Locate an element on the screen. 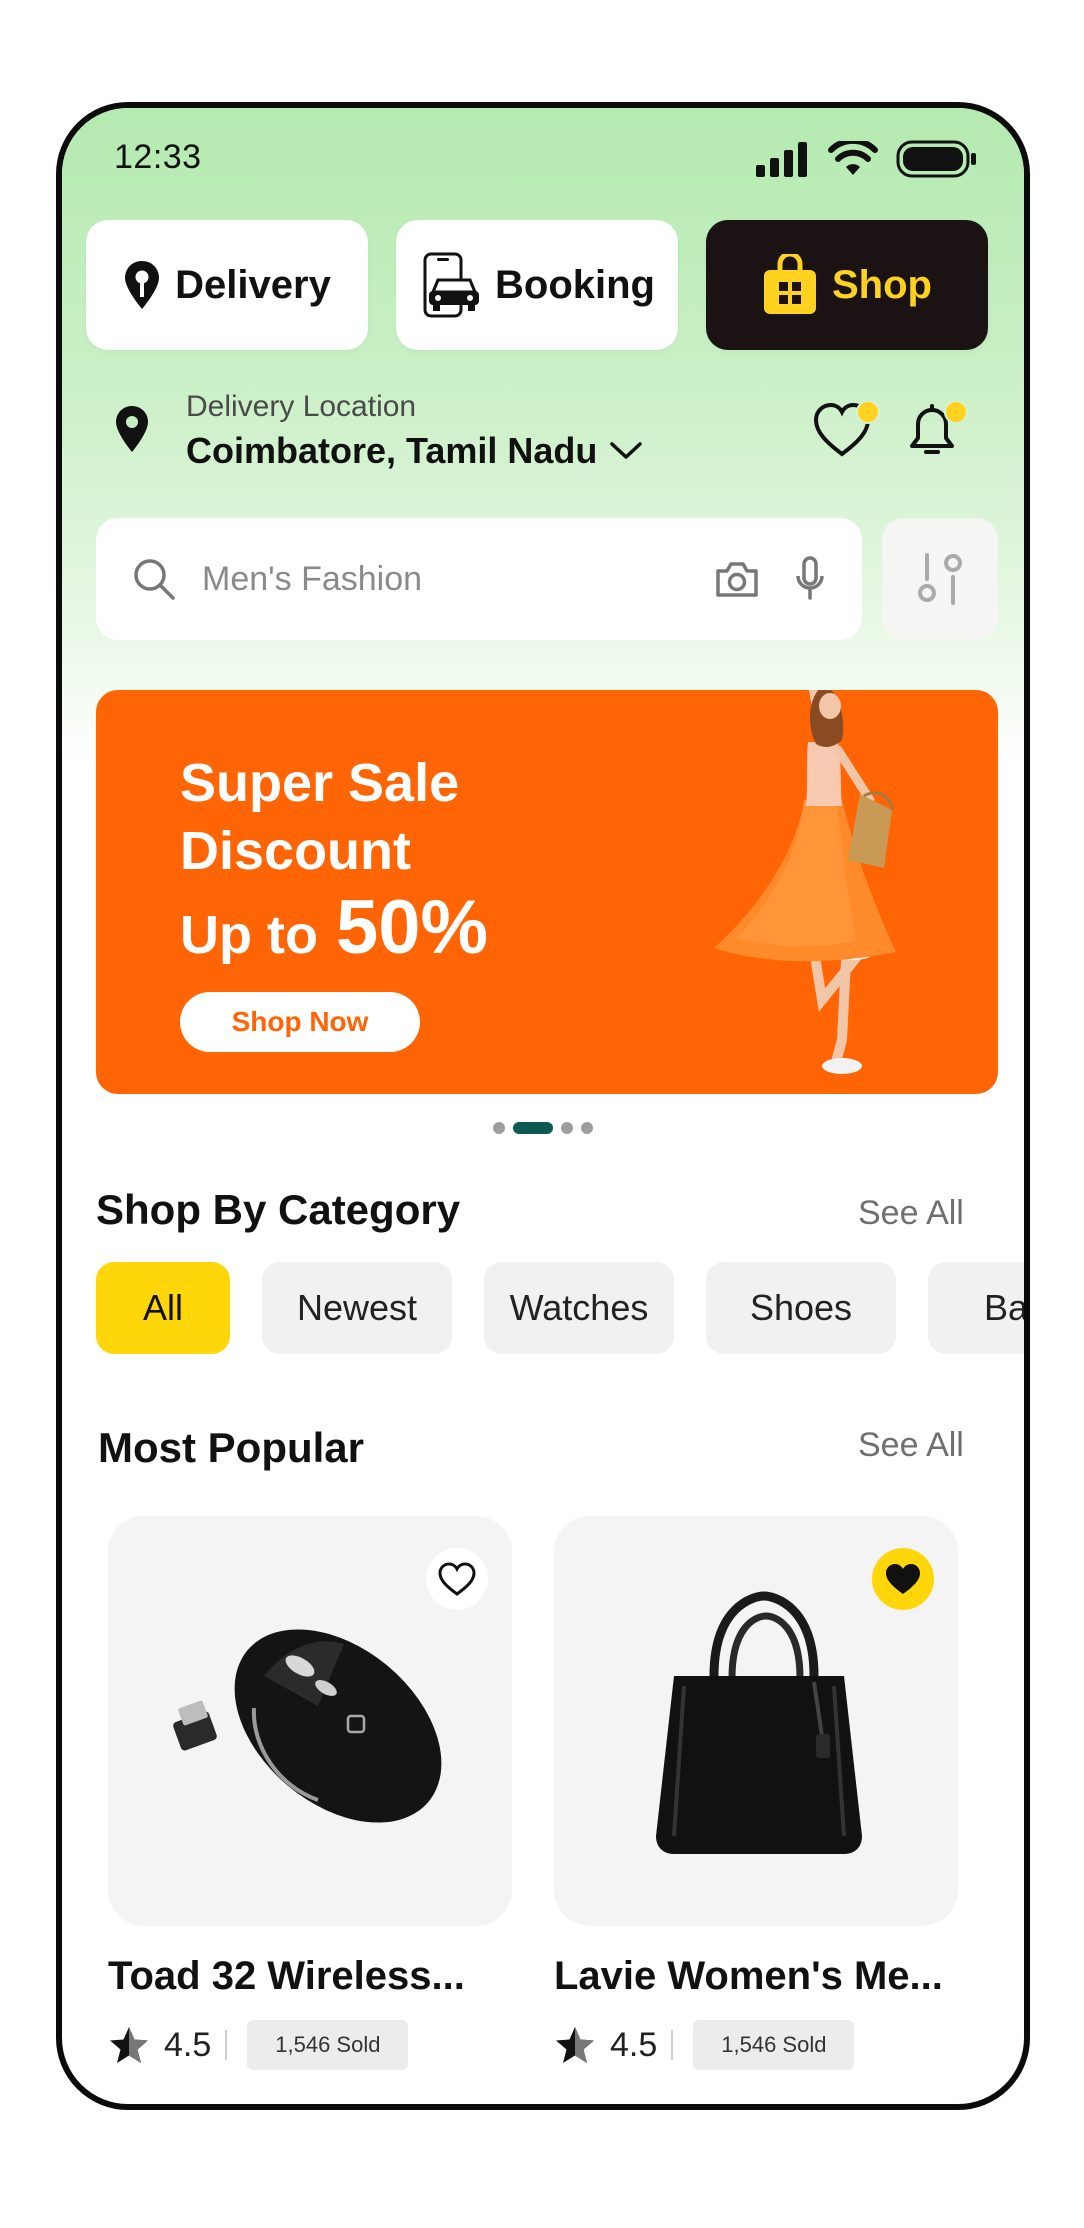  battery-icon is located at coordinates (936, 159).